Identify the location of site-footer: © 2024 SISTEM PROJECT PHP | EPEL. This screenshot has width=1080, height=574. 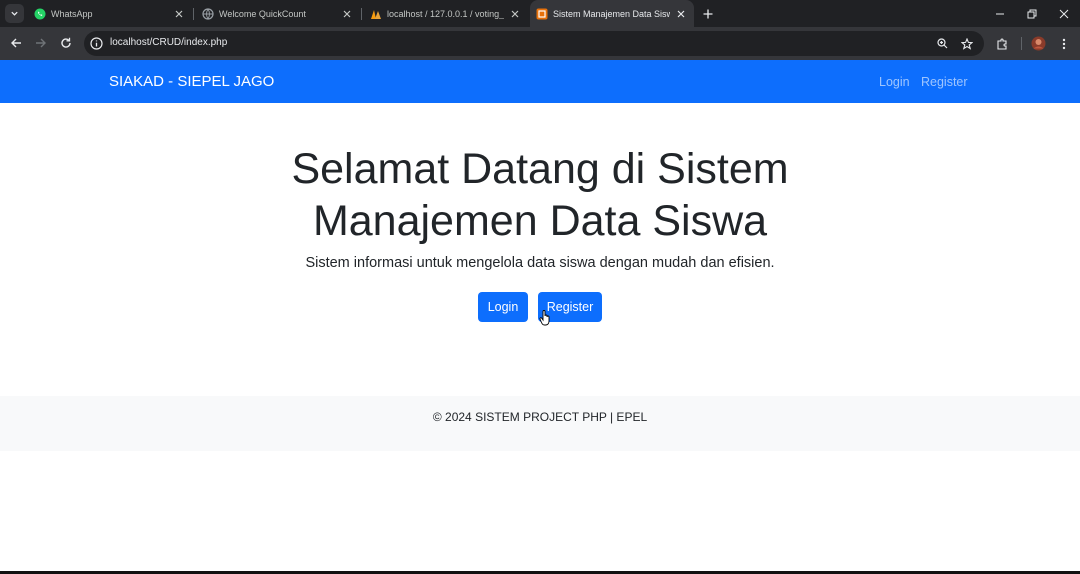
(540, 423).